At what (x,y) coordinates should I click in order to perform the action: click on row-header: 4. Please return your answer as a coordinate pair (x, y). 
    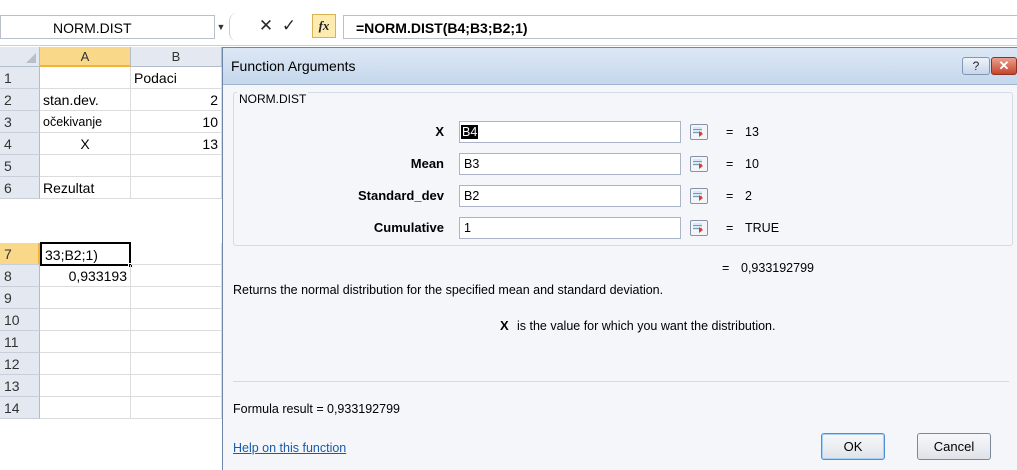
    Looking at the image, I should click on (20, 144).